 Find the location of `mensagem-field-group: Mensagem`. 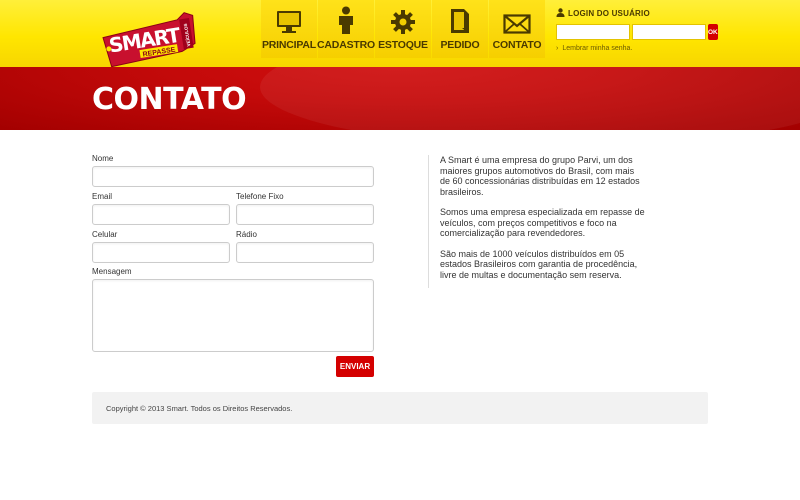

mensagem-field-group: Mensagem is located at coordinates (233, 312).